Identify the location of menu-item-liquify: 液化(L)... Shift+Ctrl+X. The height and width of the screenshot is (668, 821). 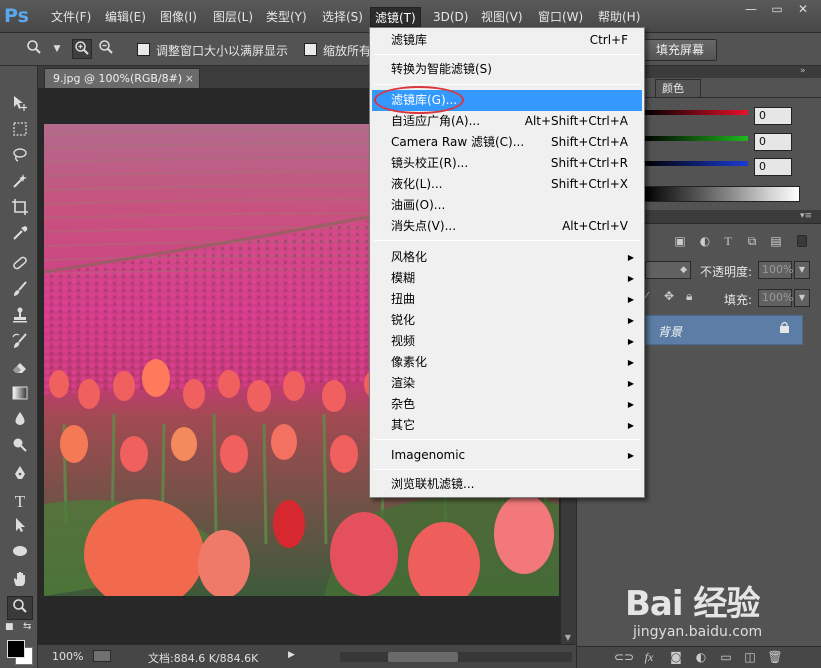
(507, 184).